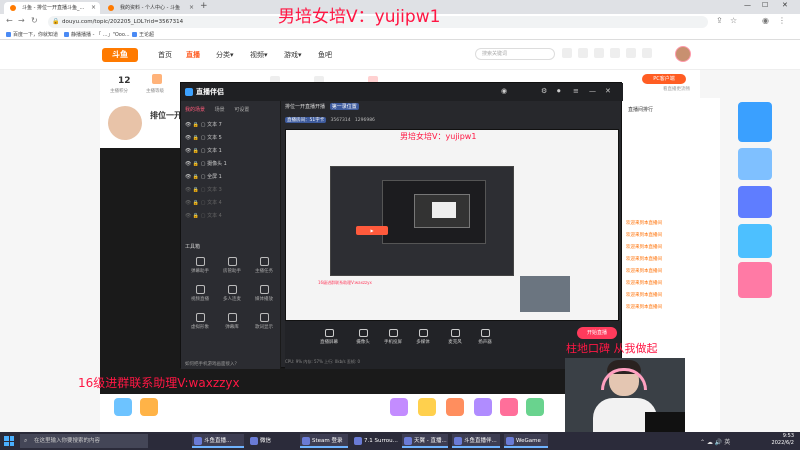  I want to click on source-item: 👁 🔒 ▢ 文本 1, so click(203, 150).